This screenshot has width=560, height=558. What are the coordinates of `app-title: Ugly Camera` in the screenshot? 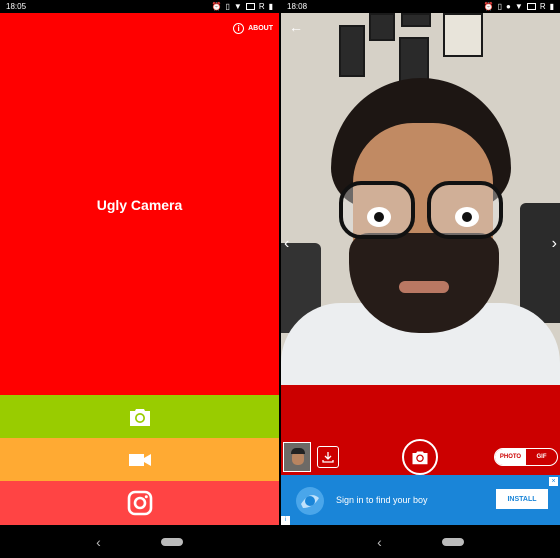 It's located at (139, 205).